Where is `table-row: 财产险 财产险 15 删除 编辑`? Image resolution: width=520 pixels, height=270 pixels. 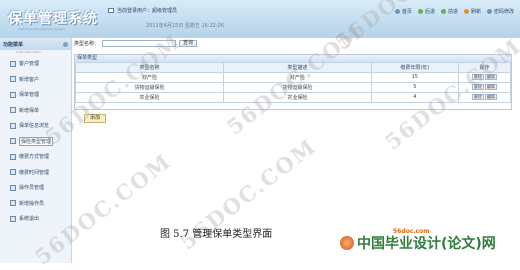 table-row: 财产险 财产险 15 删除 编辑 is located at coordinates (293, 77).